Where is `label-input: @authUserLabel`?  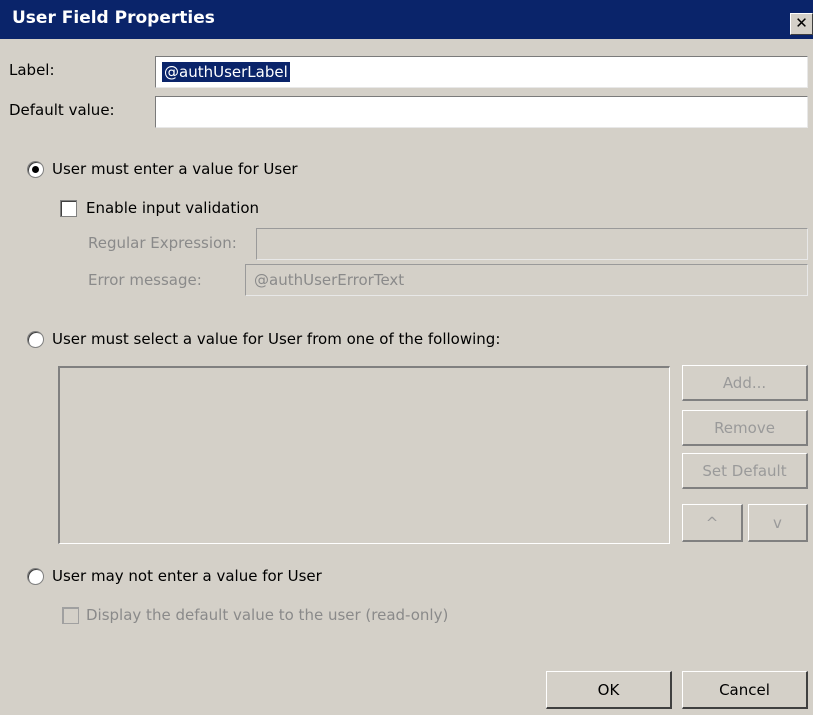
label-input: @authUserLabel is located at coordinates (481, 72).